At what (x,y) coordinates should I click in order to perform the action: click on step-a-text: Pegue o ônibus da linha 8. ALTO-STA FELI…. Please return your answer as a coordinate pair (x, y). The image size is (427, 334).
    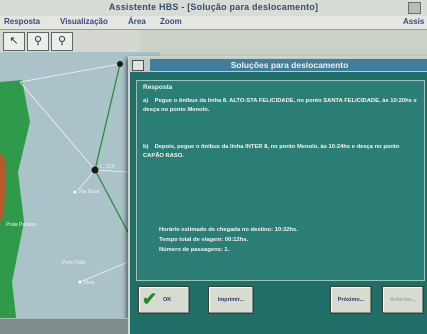
    Looking at the image, I should click on (280, 105).